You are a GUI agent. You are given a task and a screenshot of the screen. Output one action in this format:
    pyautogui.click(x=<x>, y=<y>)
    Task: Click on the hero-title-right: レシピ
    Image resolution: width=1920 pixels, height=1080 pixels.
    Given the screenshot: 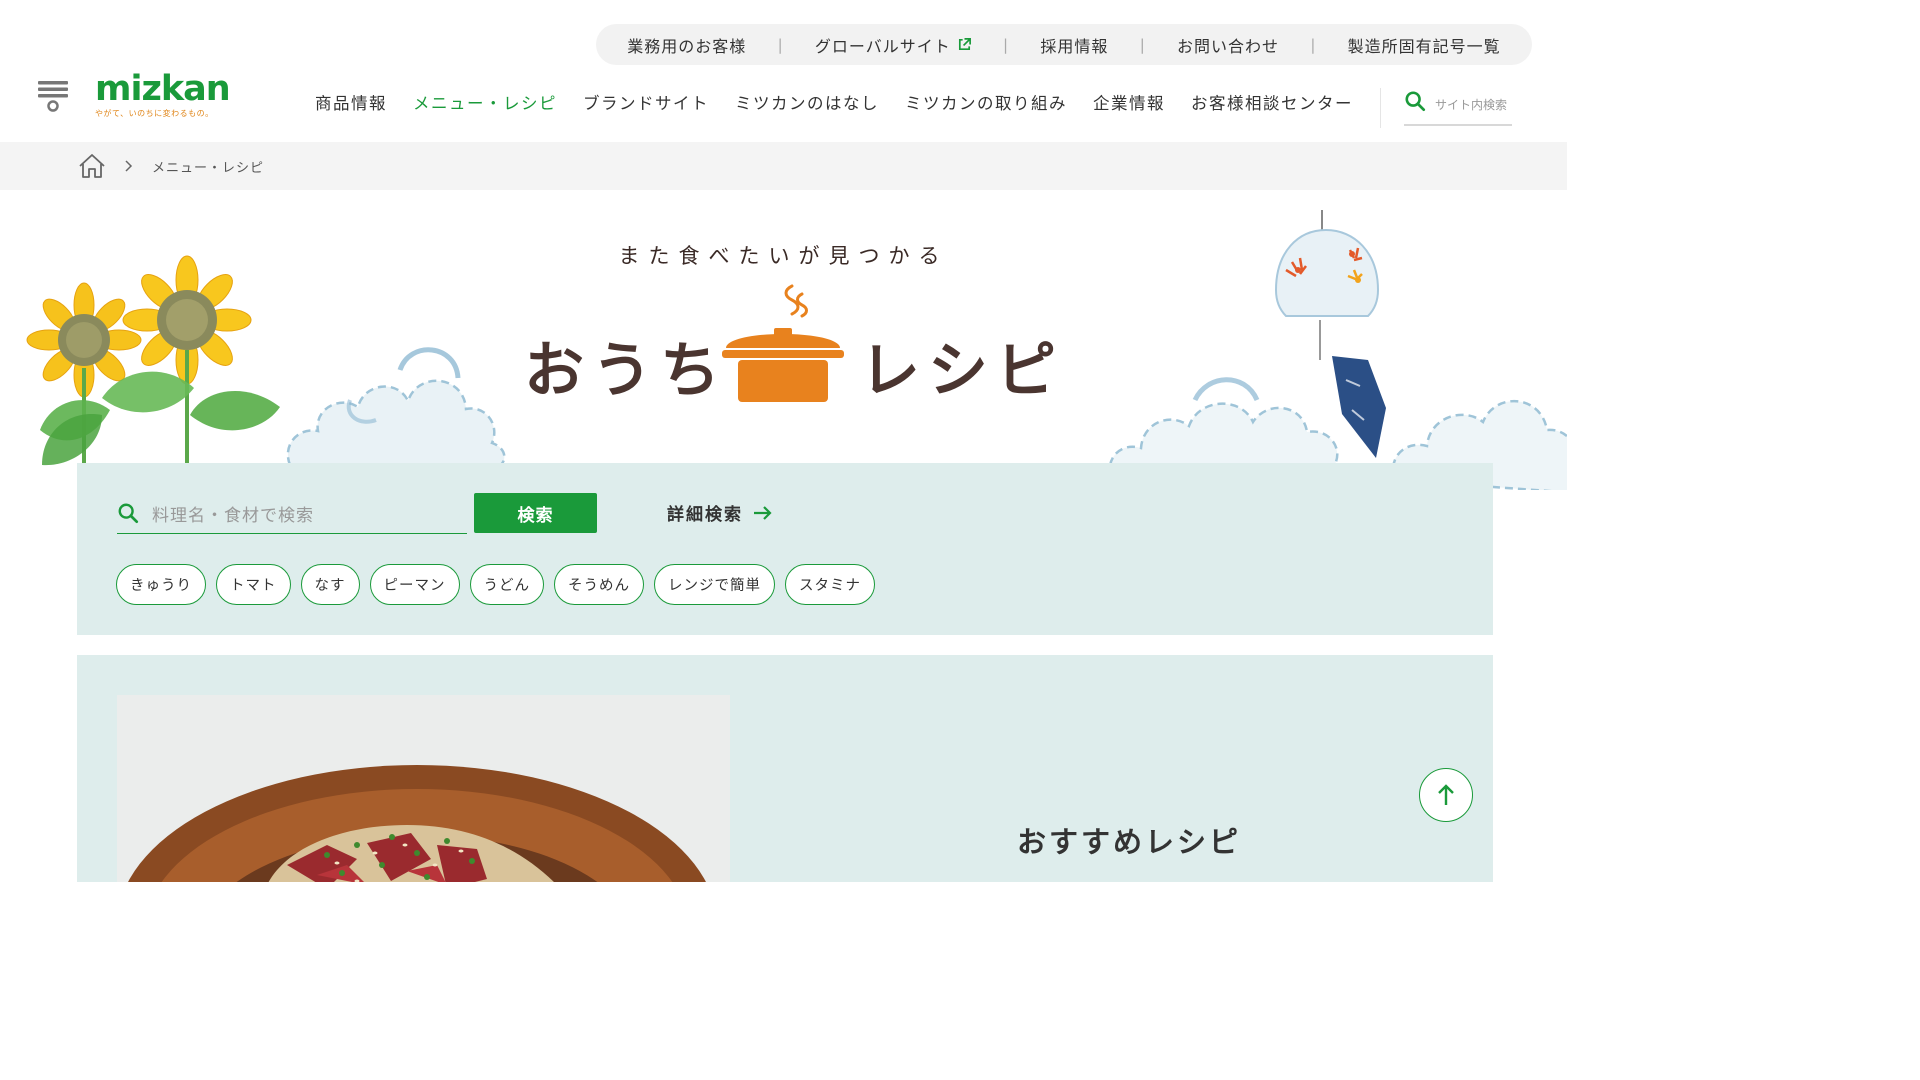 What is the action you would take?
    pyautogui.click(x=962, y=371)
    